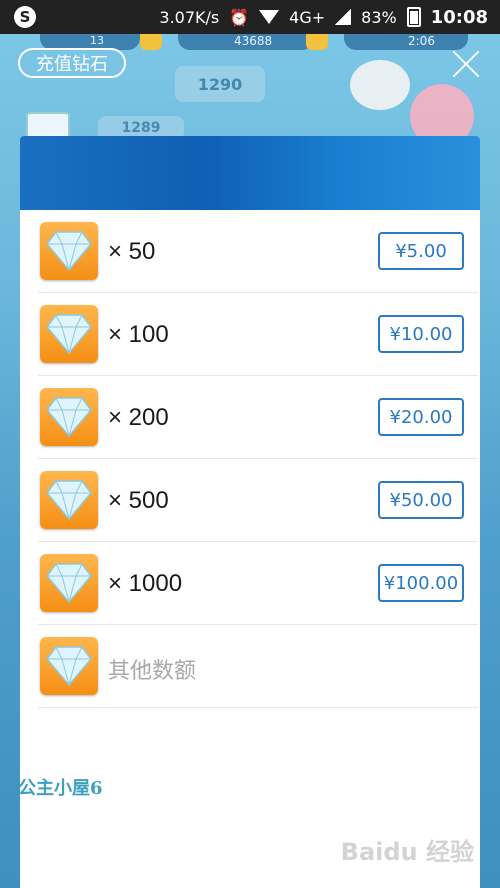  I want to click on recharge-diamonds-tab: 充值钻石, so click(72, 63).